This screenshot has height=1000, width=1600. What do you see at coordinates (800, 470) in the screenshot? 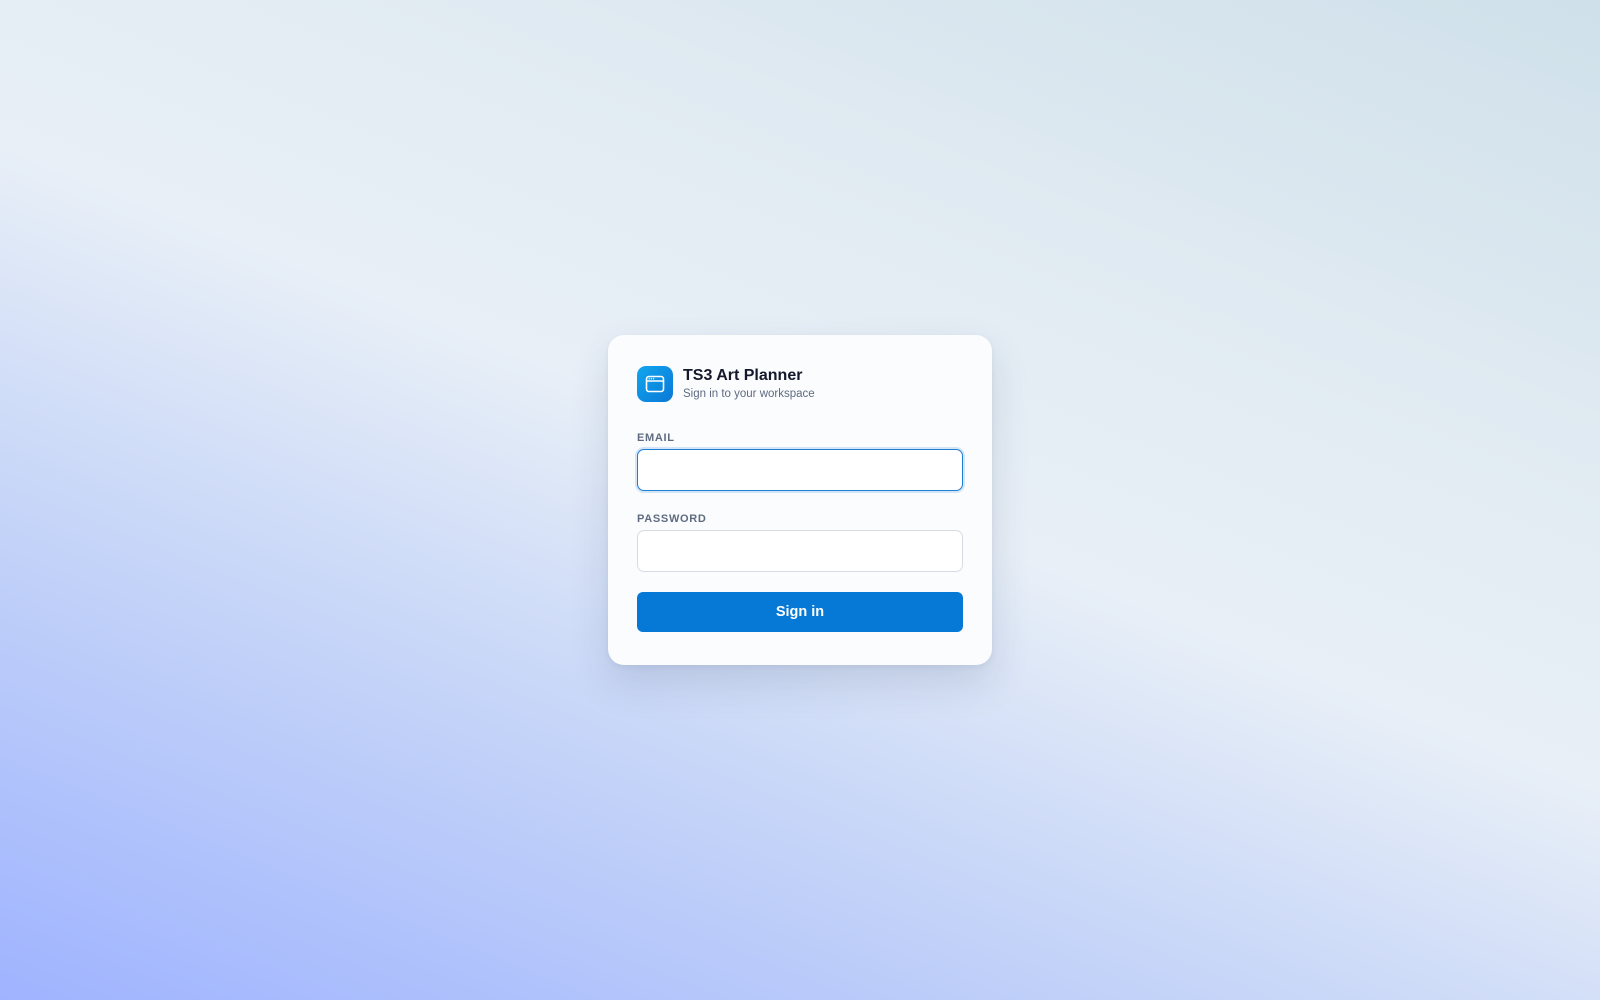
I see `email-field` at bounding box center [800, 470].